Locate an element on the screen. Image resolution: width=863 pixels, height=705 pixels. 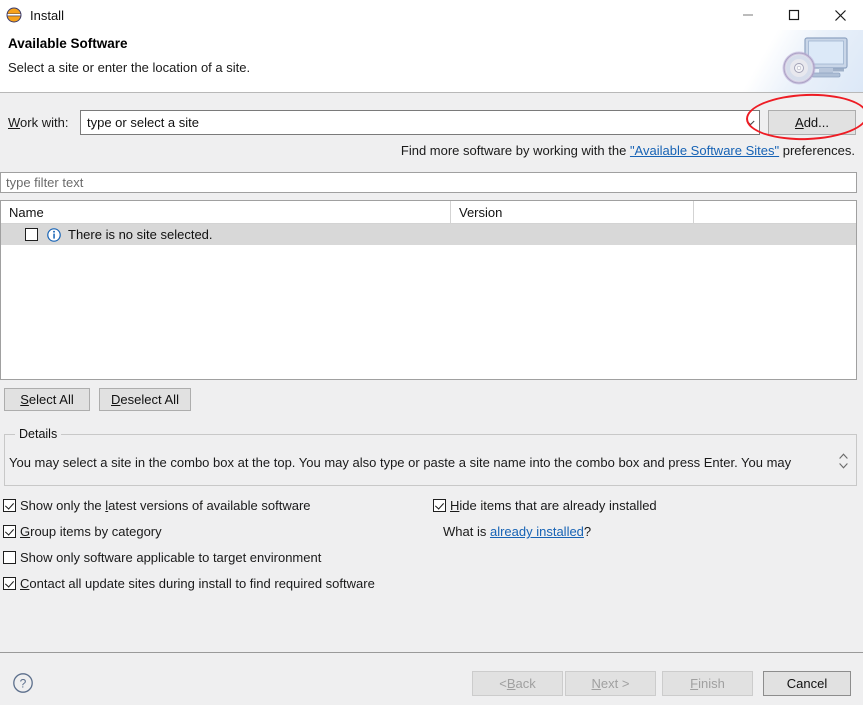
checkbox-target-environment is located at coordinates (9, 557).